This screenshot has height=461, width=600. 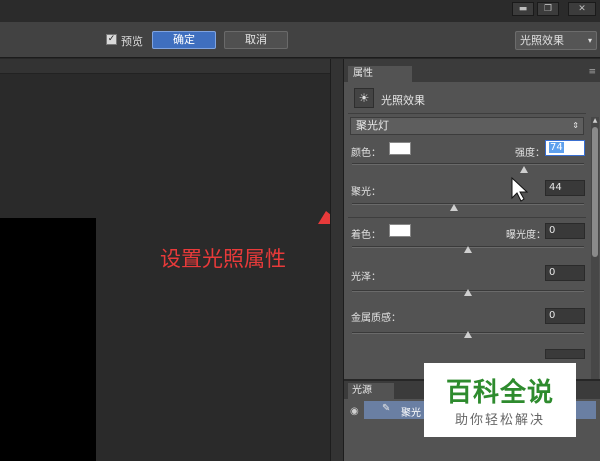 I want to click on watermark-subtitle: 助你轻松解决, so click(x=499, y=420).